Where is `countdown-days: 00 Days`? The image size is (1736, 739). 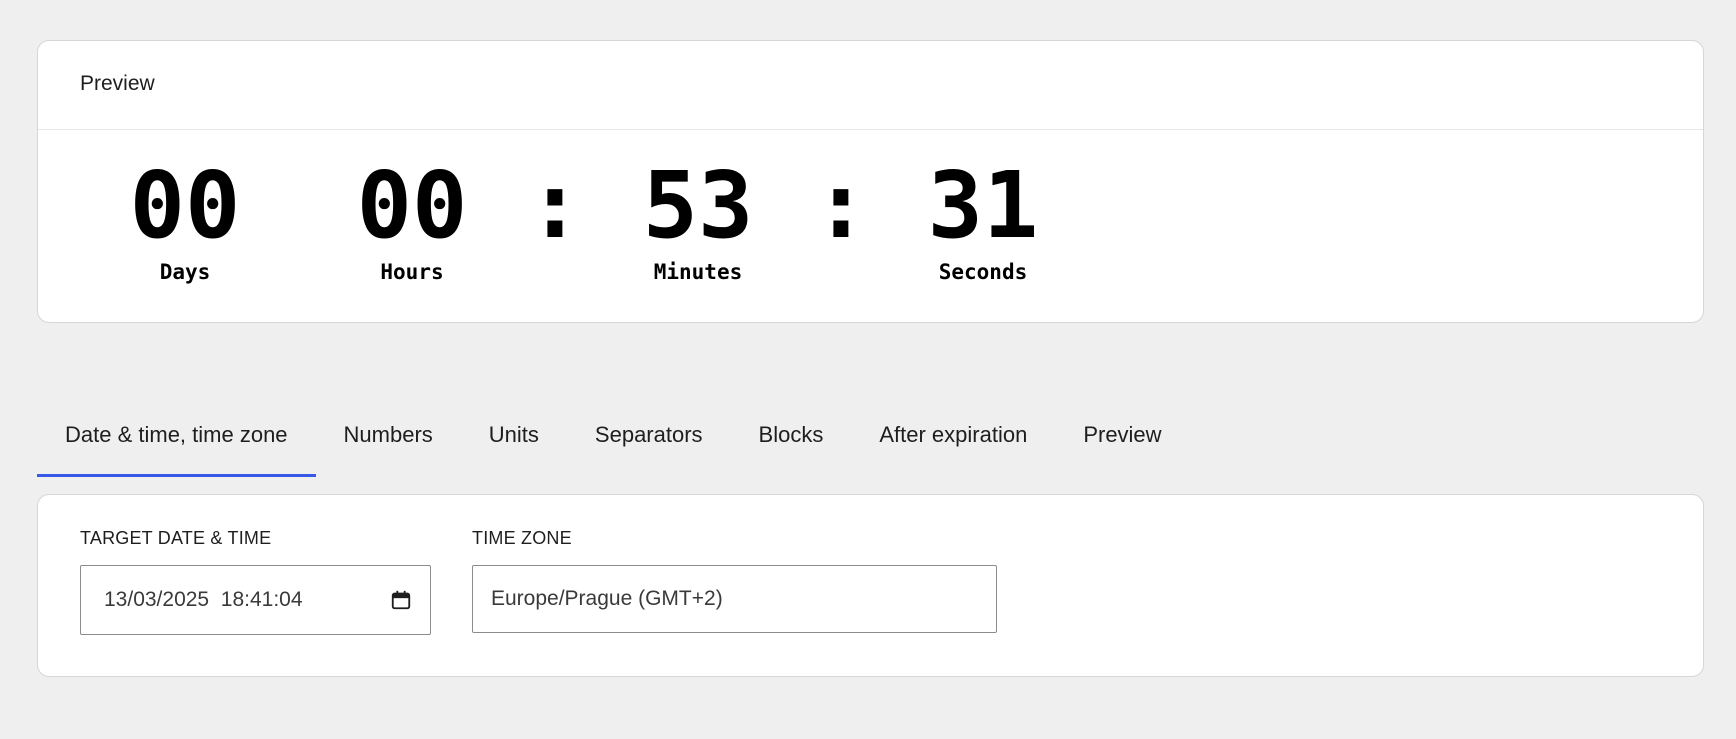 countdown-days: 00 Days is located at coordinates (185, 218).